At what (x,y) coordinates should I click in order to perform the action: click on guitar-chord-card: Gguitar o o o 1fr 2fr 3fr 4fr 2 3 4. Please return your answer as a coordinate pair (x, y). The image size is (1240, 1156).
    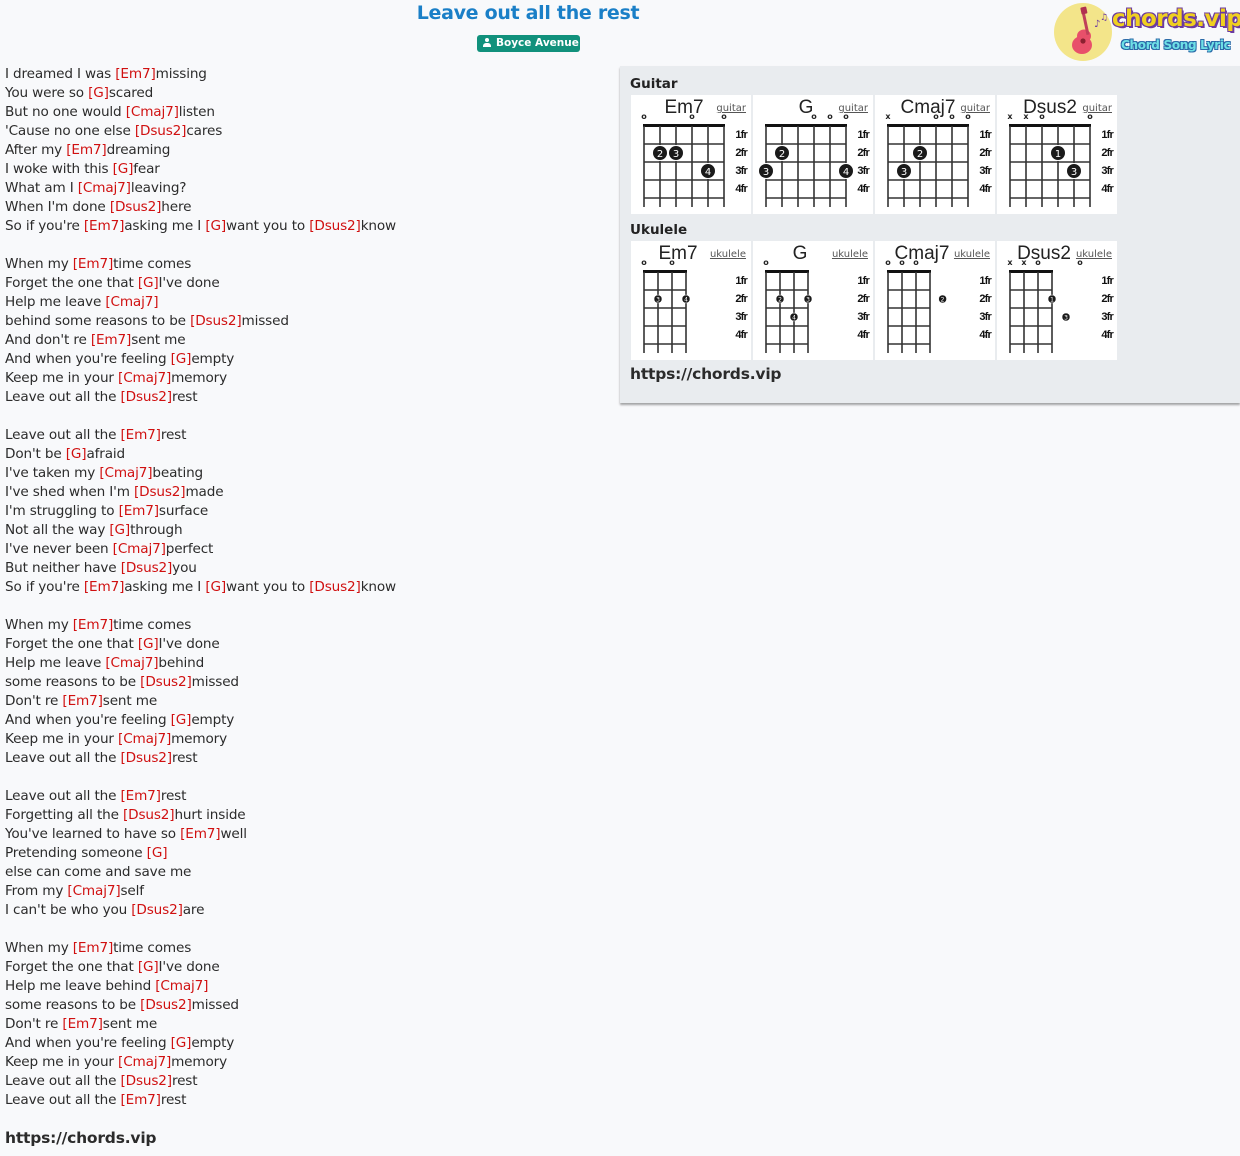
    Looking at the image, I should click on (813, 154).